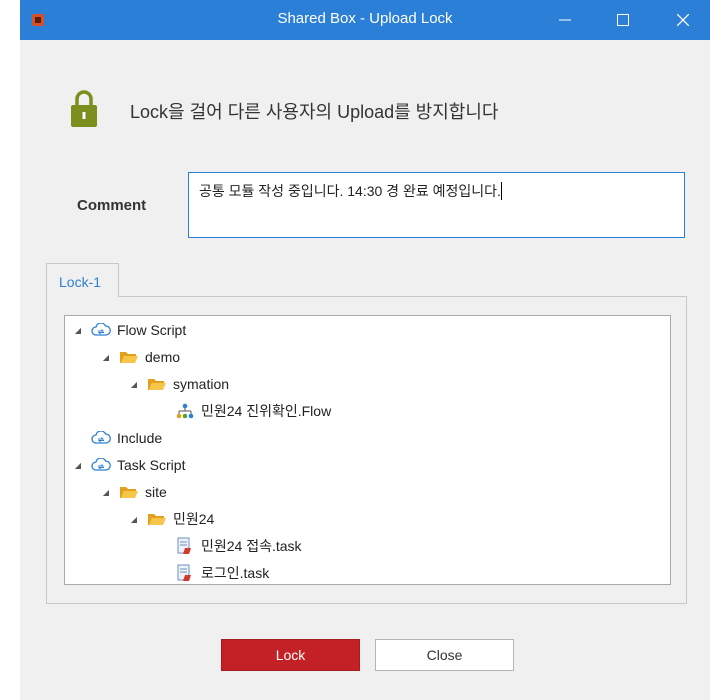 The height and width of the screenshot is (700, 710). What do you see at coordinates (314, 112) in the screenshot?
I see `lock-description: Lock을 걸어 다른 사용자의 Upload를 방지합니다` at bounding box center [314, 112].